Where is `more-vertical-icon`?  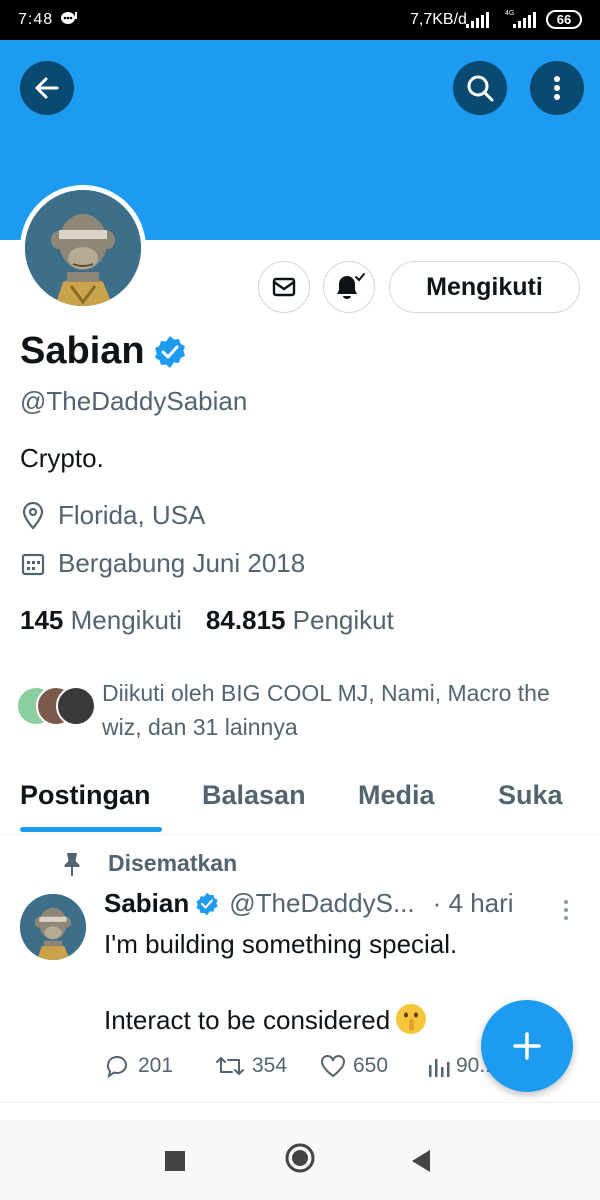 more-vertical-icon is located at coordinates (557, 88).